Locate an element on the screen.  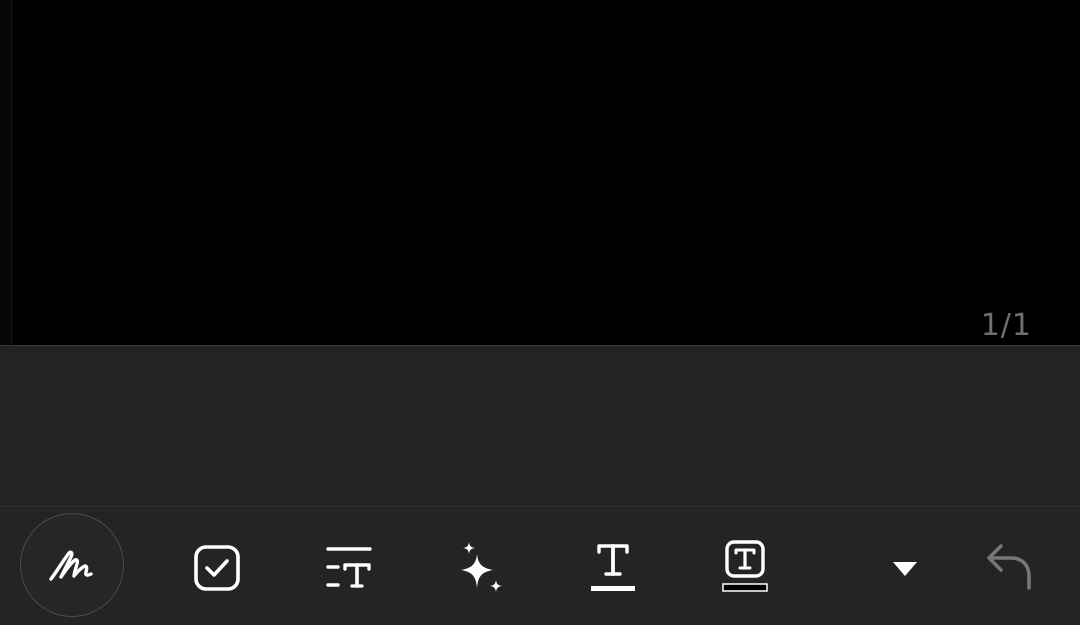
undo-button is located at coordinates (1009, 567).